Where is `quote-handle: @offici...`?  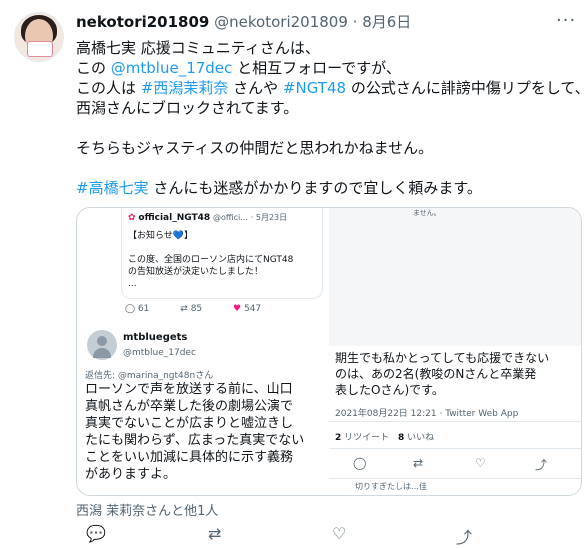
quote-handle: @offici... is located at coordinates (230, 217).